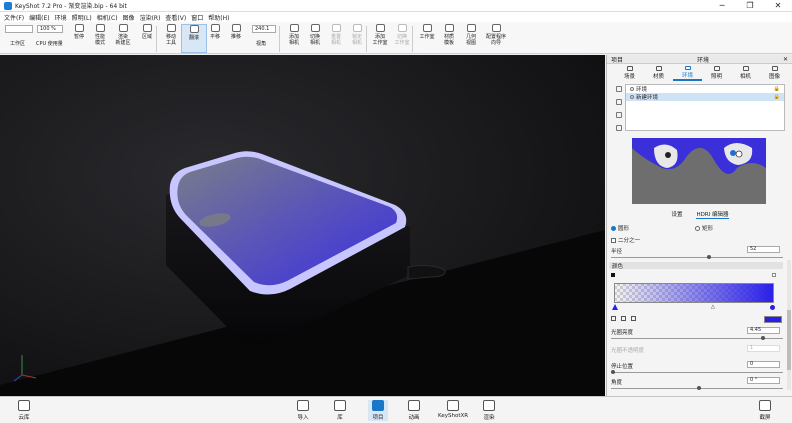 This screenshot has width=792, height=423. I want to click on radius-slider, so click(697, 257).